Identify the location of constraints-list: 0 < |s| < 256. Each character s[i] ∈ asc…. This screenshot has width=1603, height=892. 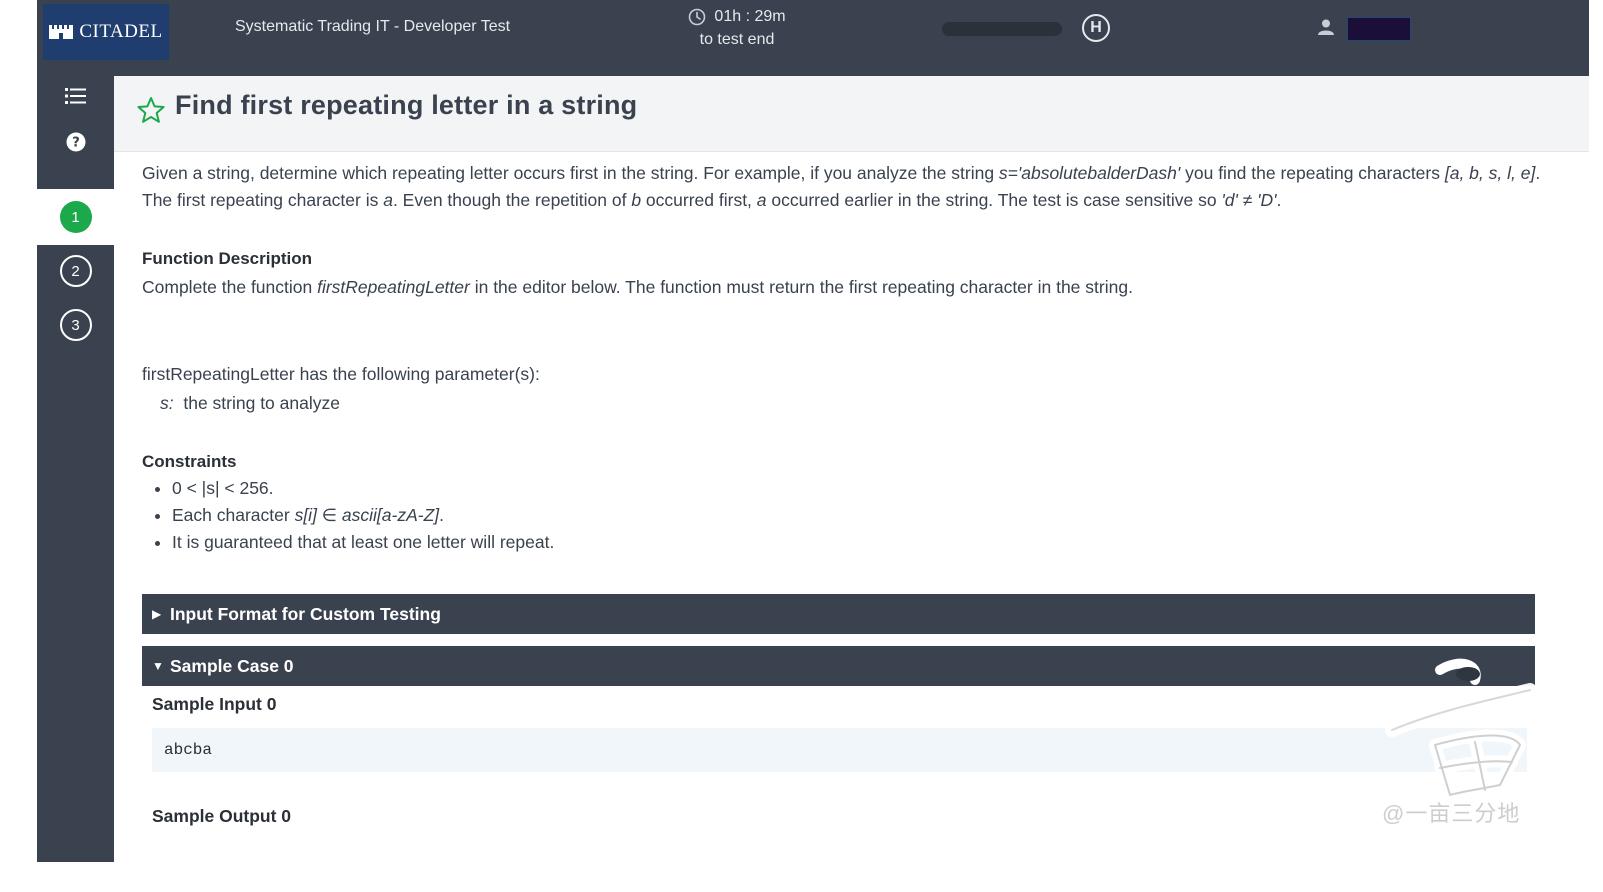
(842, 515).